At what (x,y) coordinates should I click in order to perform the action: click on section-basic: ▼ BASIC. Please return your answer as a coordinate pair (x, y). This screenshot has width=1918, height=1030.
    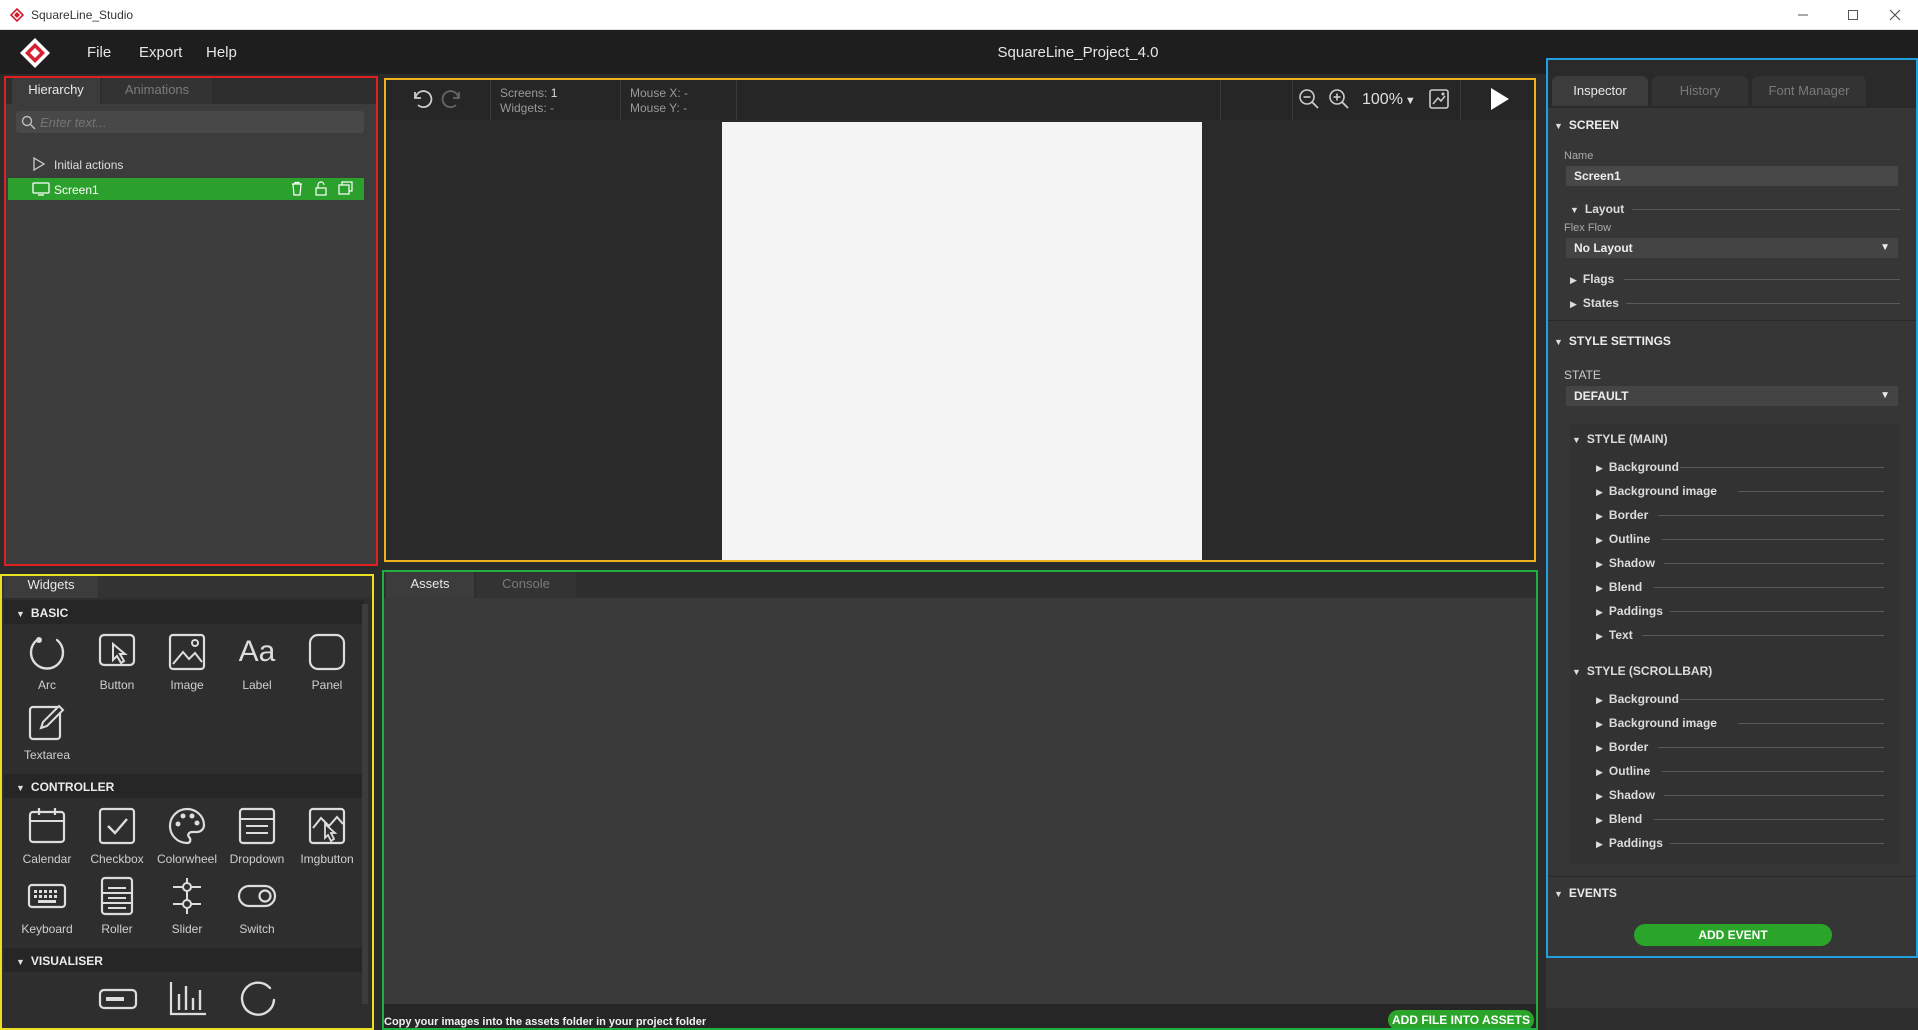
    Looking at the image, I should click on (184, 612).